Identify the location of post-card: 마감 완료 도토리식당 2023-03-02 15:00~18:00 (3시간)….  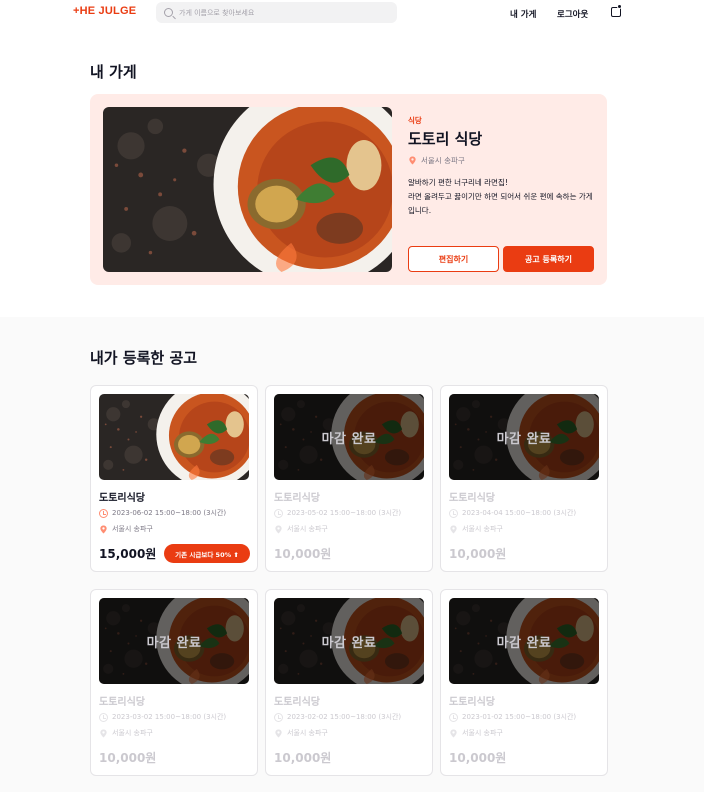
(174, 682).